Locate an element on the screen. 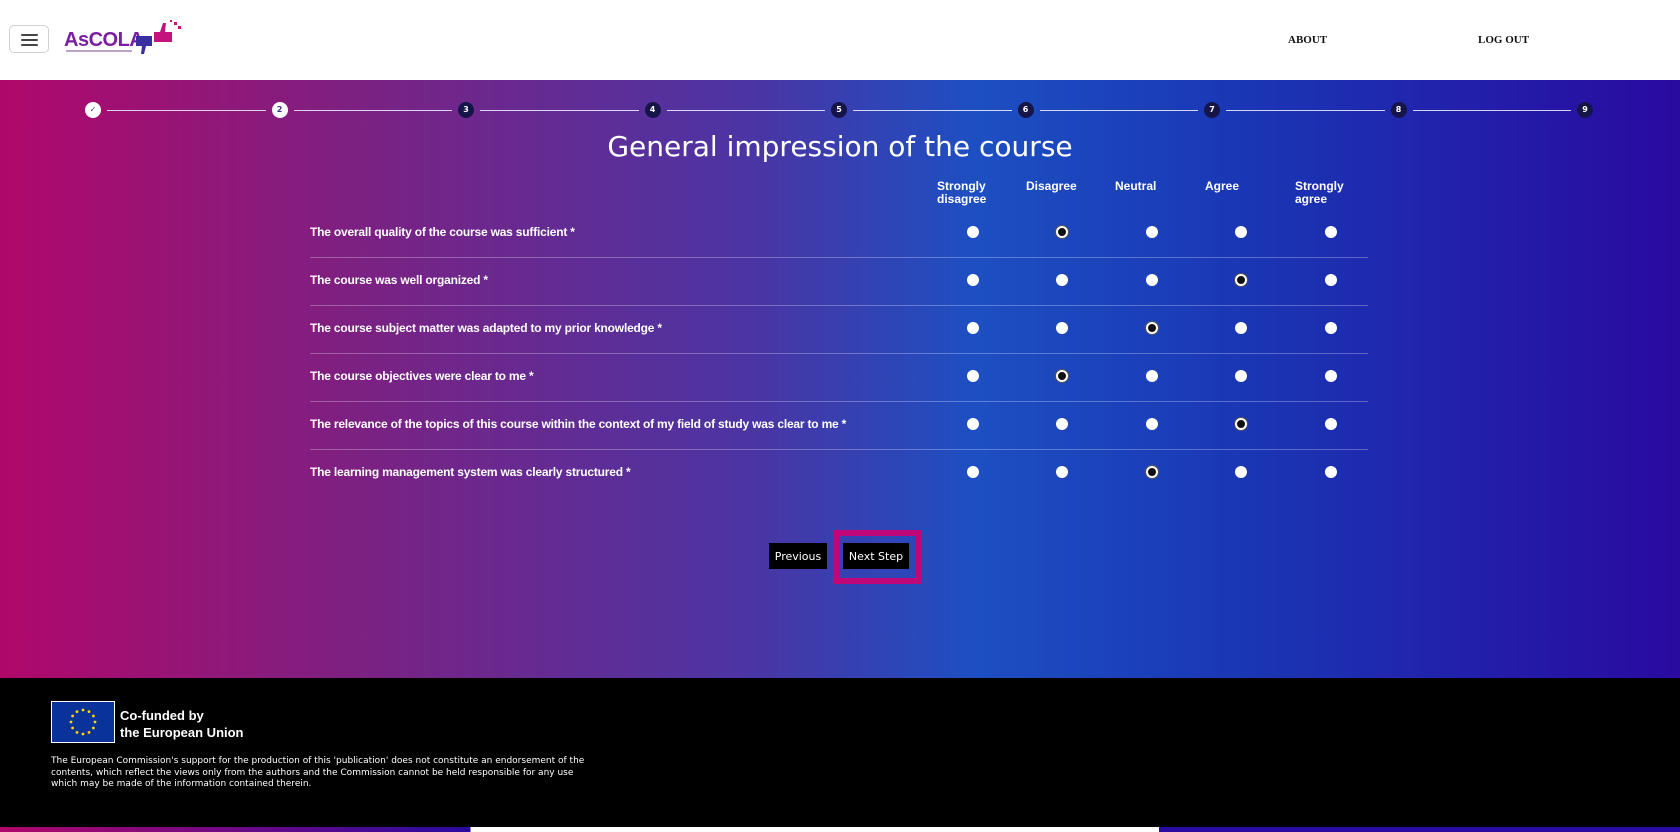 This screenshot has width=1680, height=832. cofunded-line-1: Co-funded by is located at coordinates (162, 715).